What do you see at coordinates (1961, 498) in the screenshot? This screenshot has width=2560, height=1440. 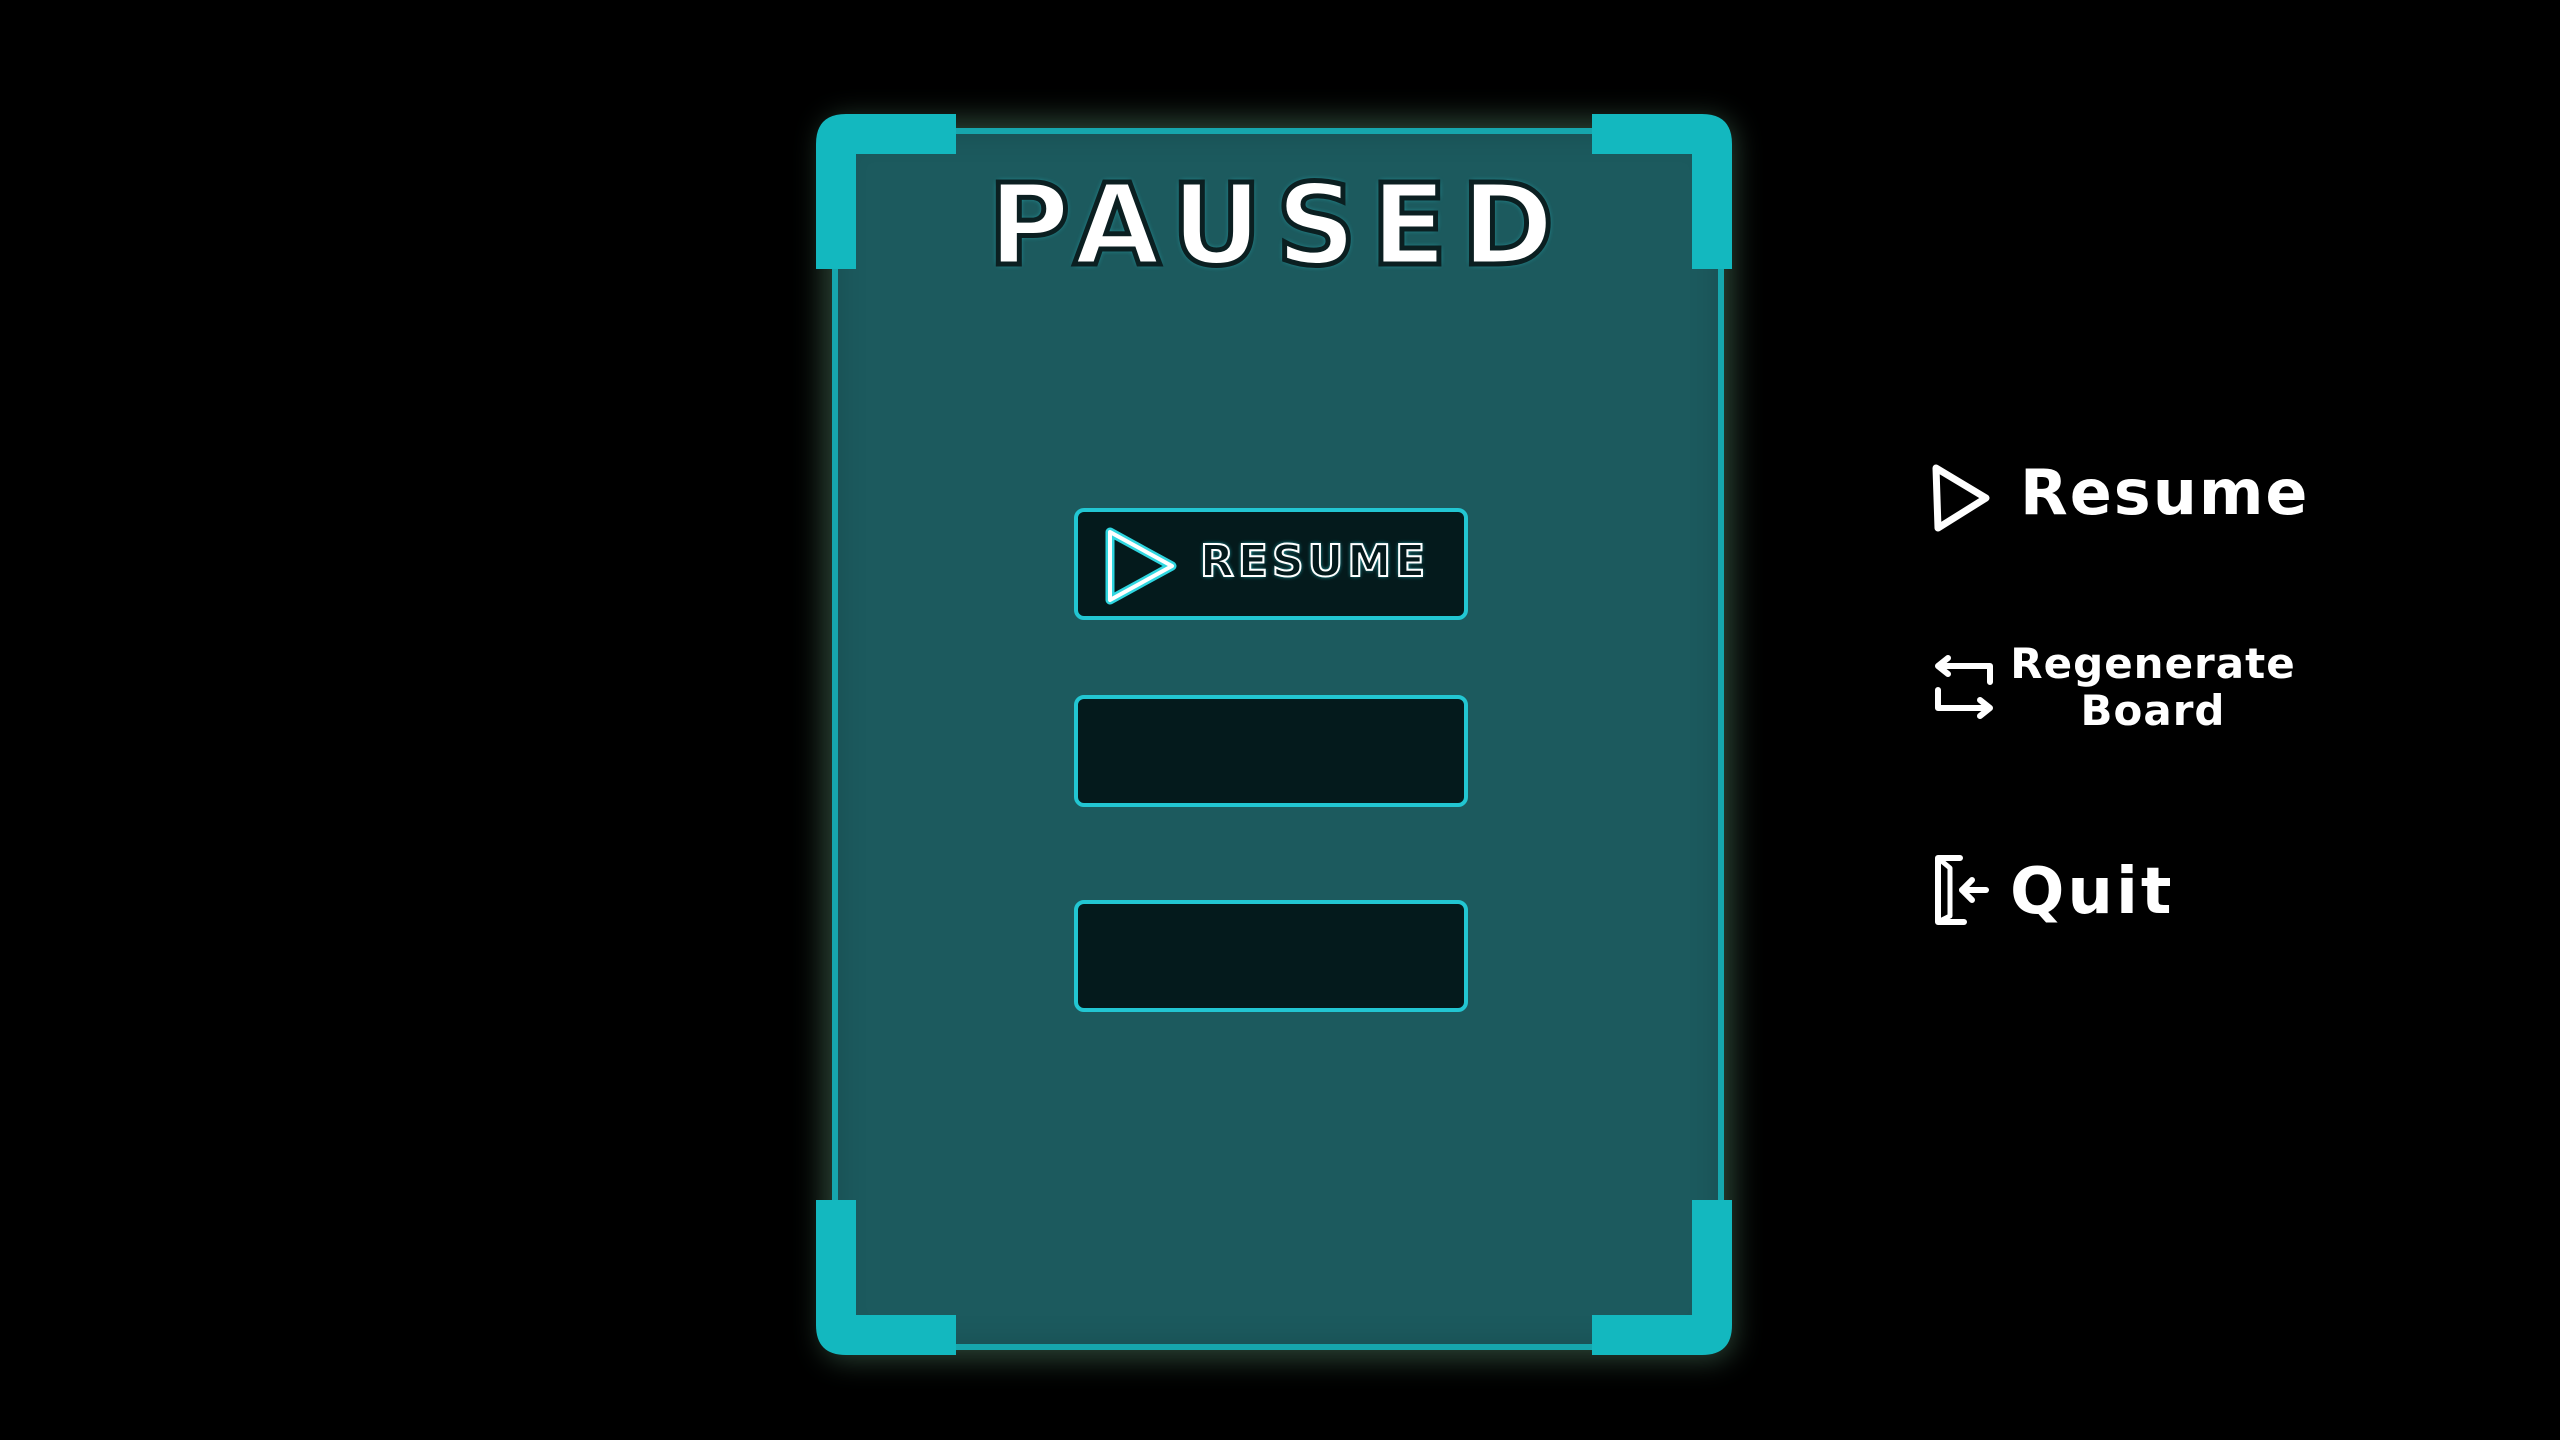 I see `play-outline-icon` at bounding box center [1961, 498].